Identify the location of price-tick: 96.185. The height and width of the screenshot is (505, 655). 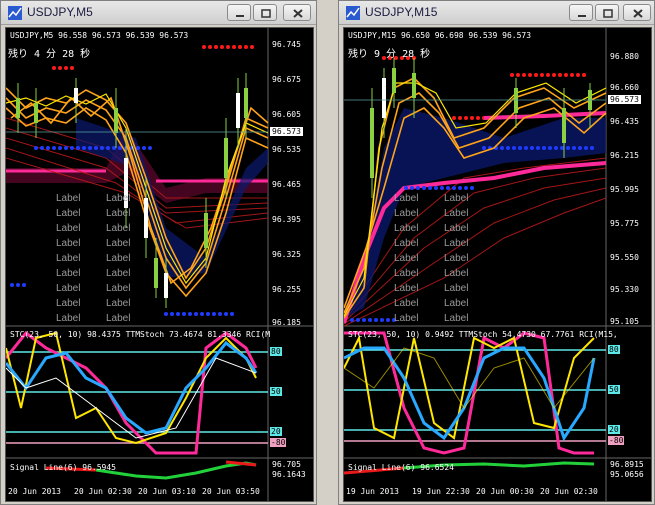
(286, 322).